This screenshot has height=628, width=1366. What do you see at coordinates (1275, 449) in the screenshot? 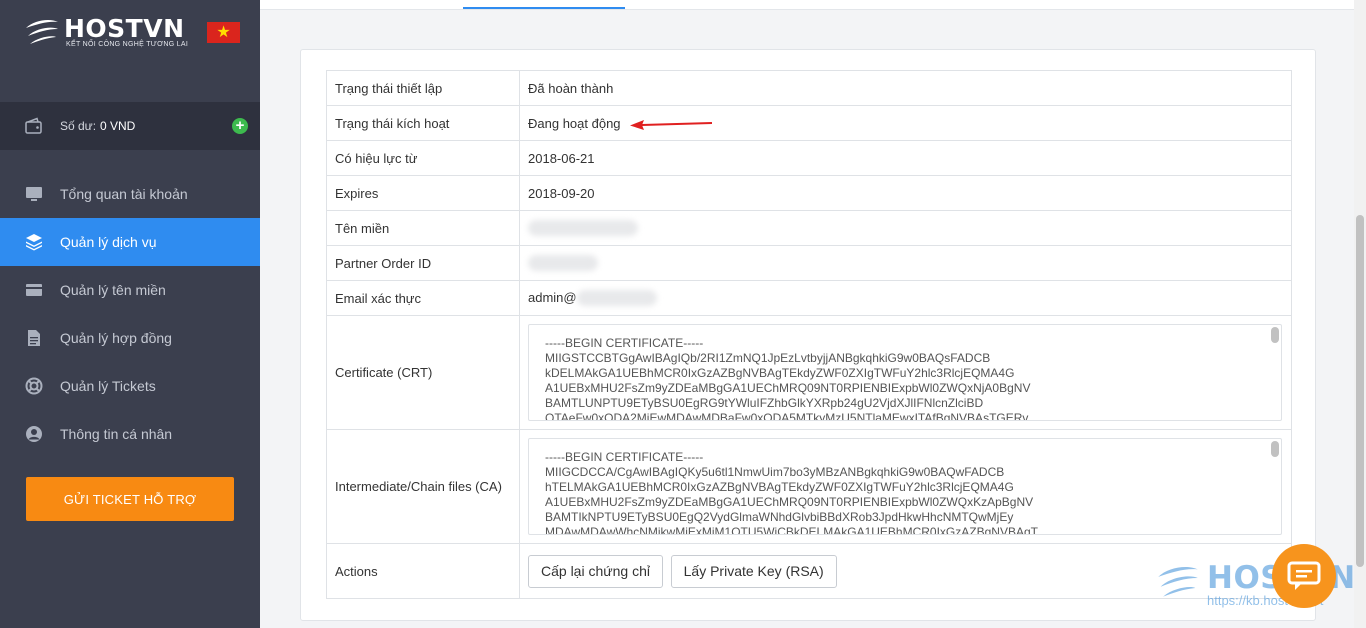
I see `intermediate-scrollbar` at bounding box center [1275, 449].